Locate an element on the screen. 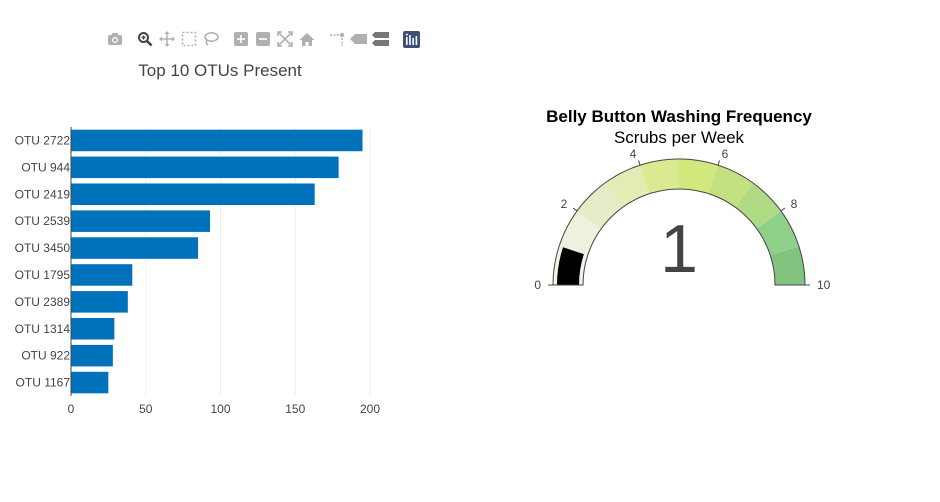 The height and width of the screenshot is (502, 940). pan-icon is located at coordinates (167, 39).